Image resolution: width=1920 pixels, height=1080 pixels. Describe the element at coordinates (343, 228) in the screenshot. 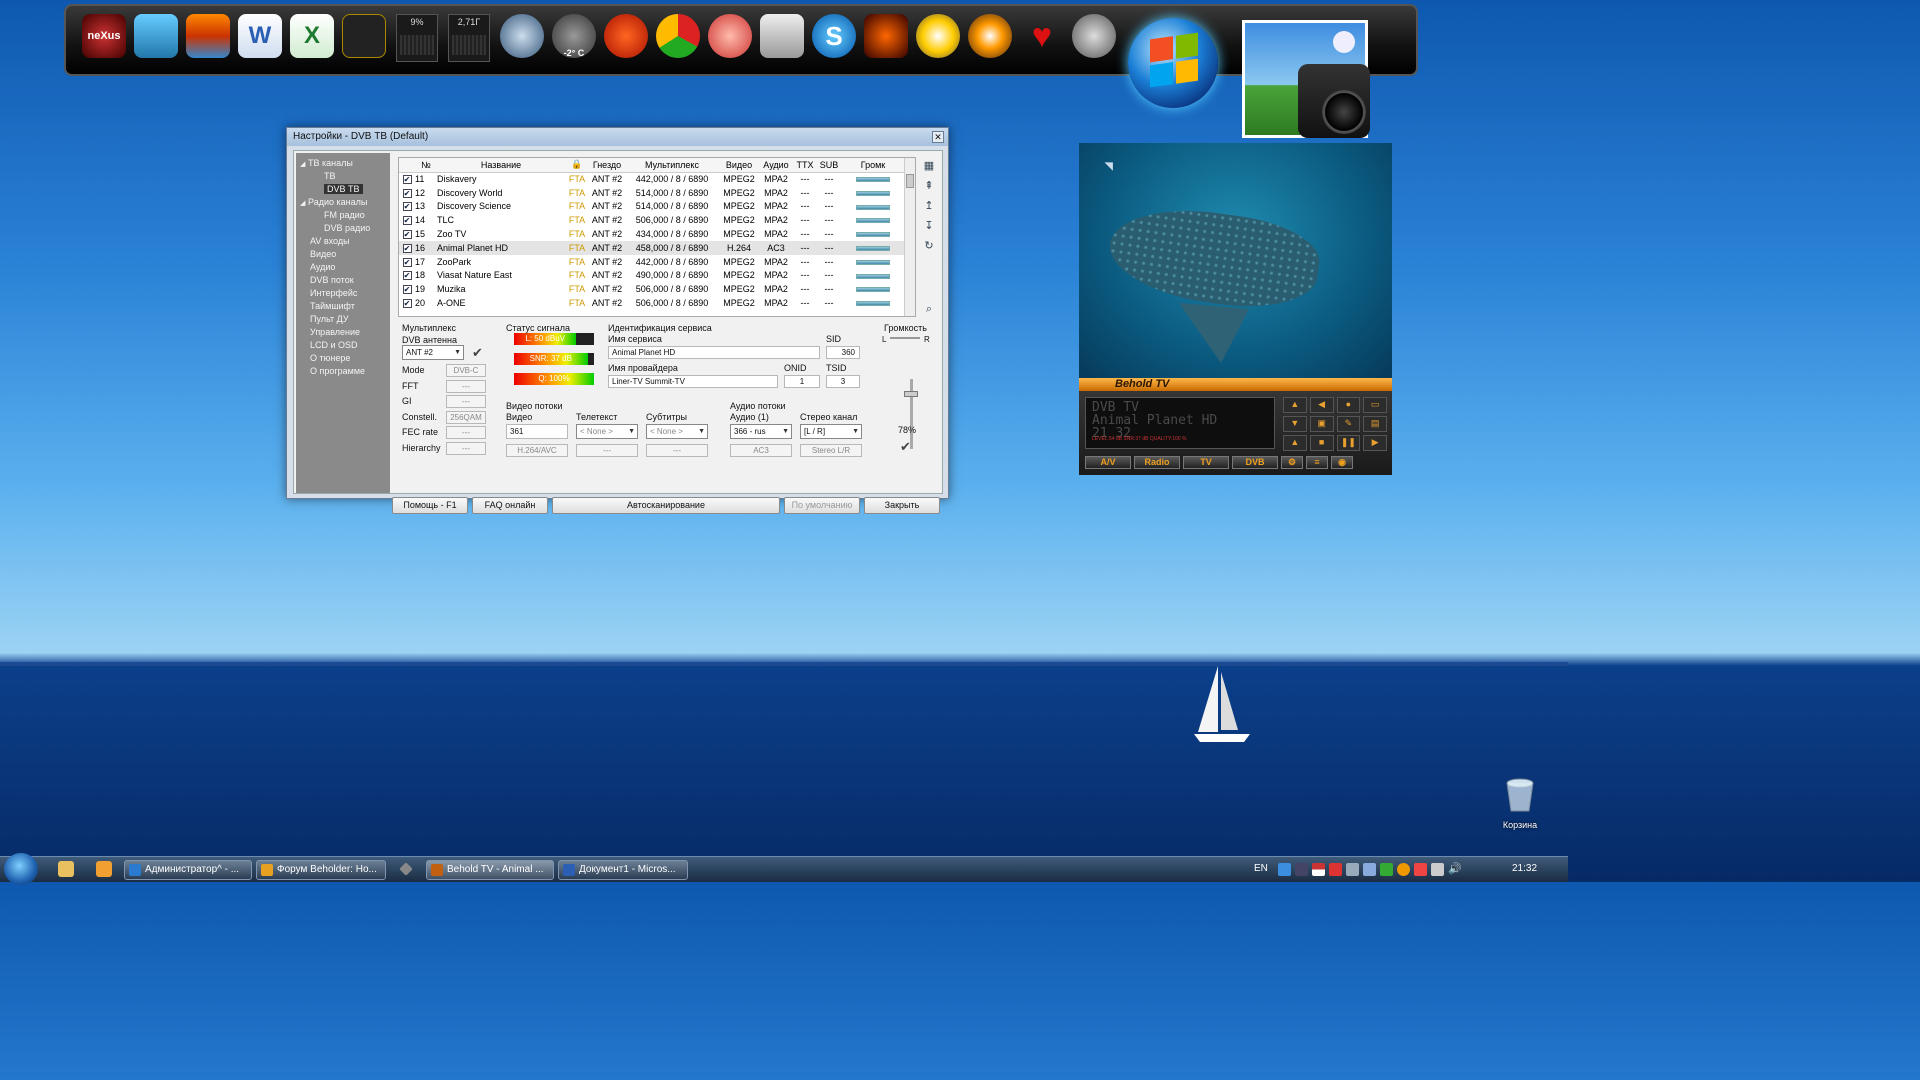

I see `tree-item: DVB радио` at that location.